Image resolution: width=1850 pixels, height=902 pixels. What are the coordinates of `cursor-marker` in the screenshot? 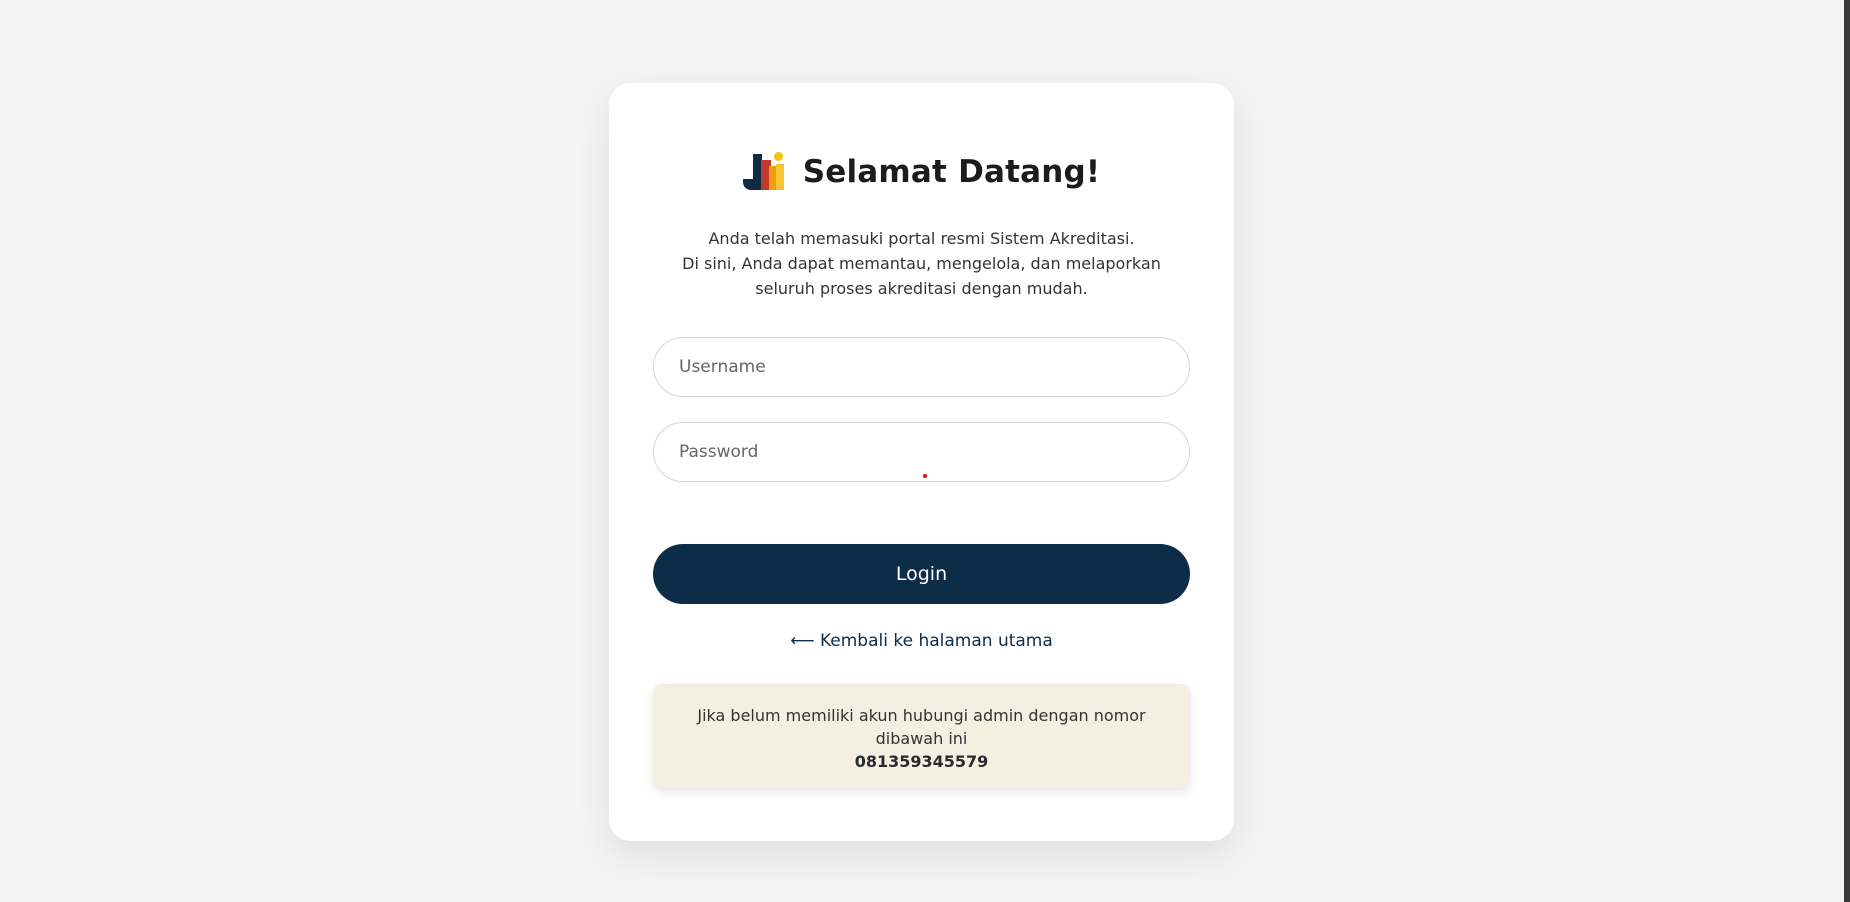 It's located at (925, 476).